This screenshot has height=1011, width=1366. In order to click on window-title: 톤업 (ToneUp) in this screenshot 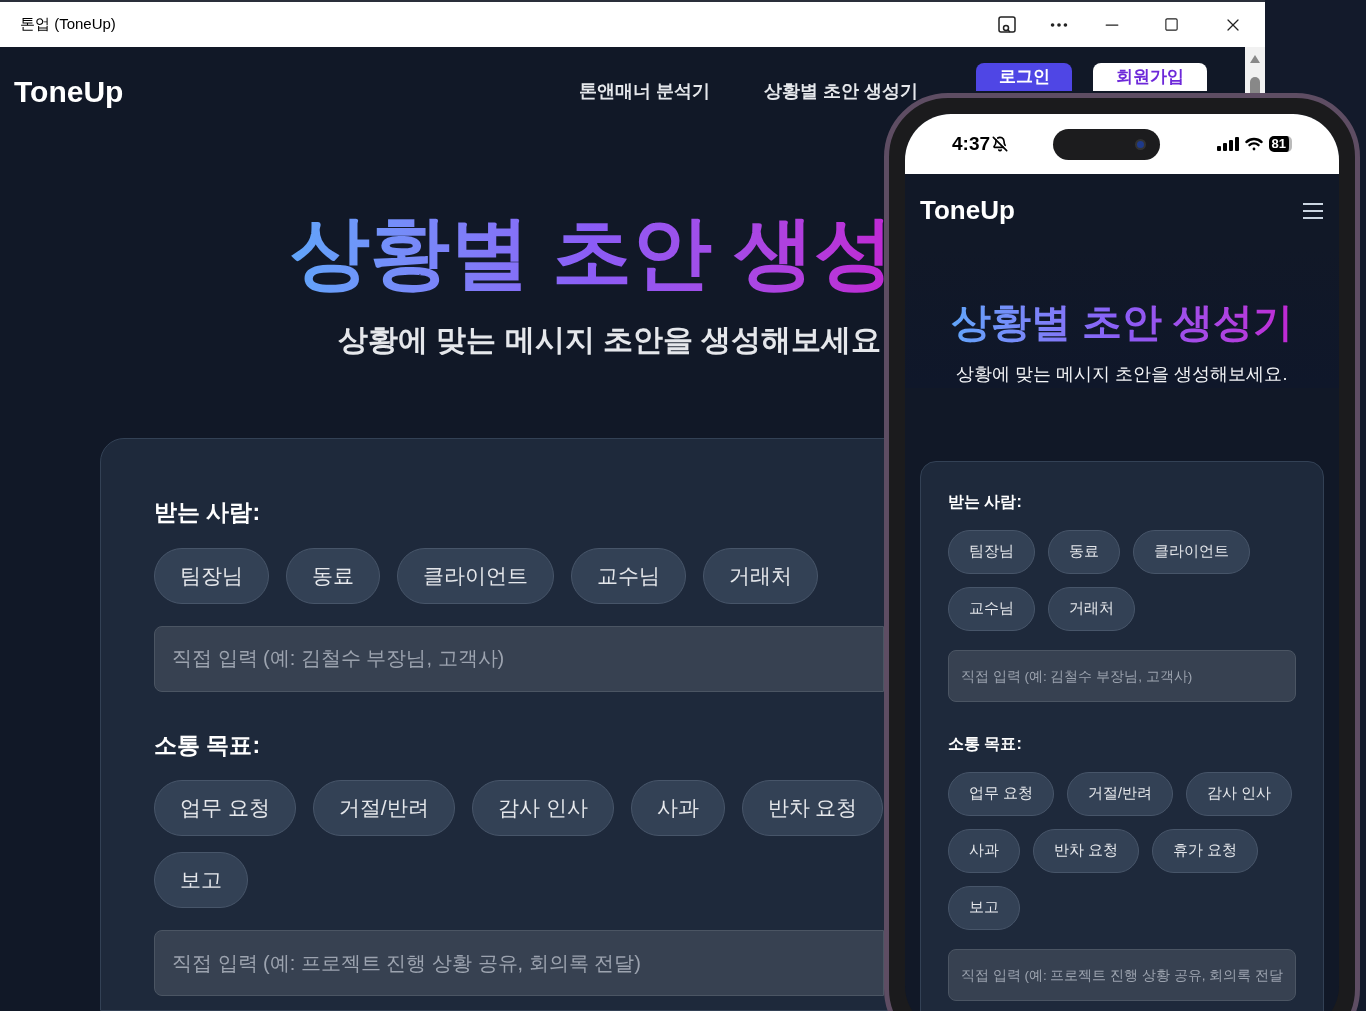, I will do `click(68, 24)`.